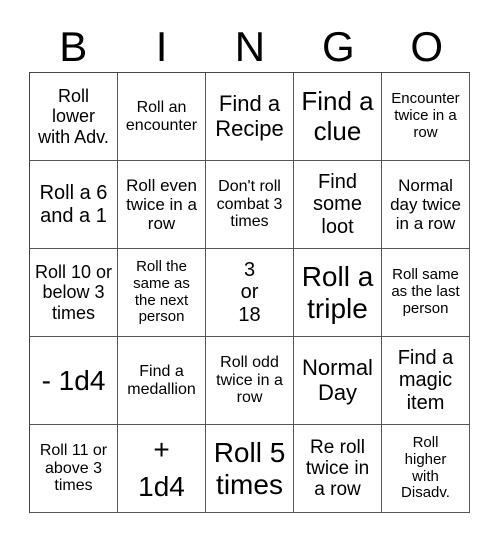 This screenshot has width=500, height=544. I want to click on bingo-cell: Roll the same as the next person, so click(162, 293).